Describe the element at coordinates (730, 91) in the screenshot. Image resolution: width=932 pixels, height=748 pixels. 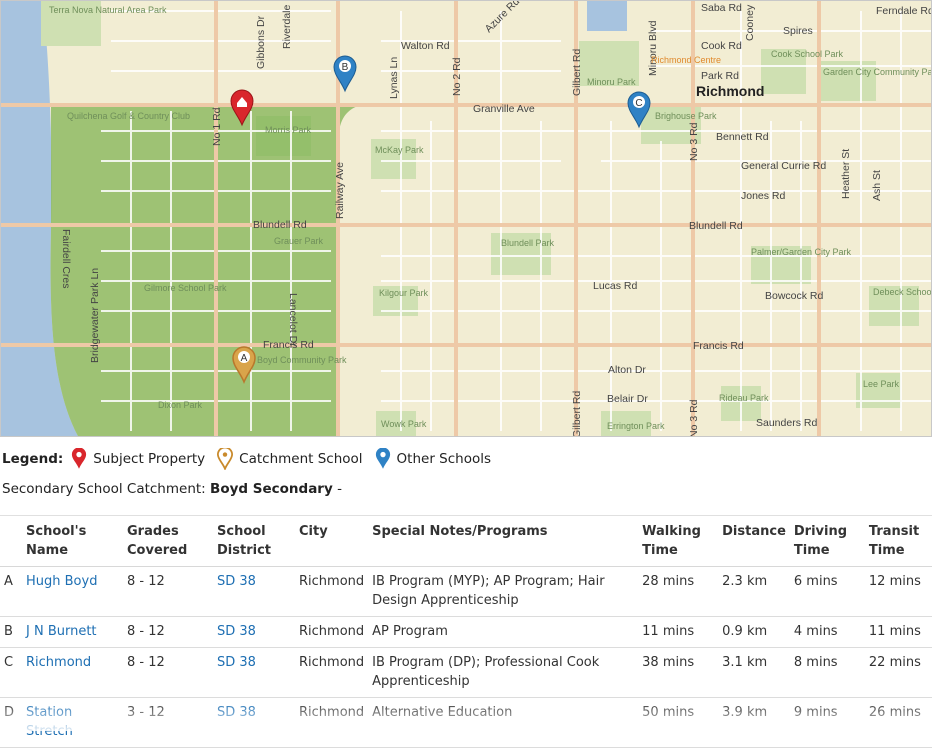
I see `city-label: Richmond` at that location.